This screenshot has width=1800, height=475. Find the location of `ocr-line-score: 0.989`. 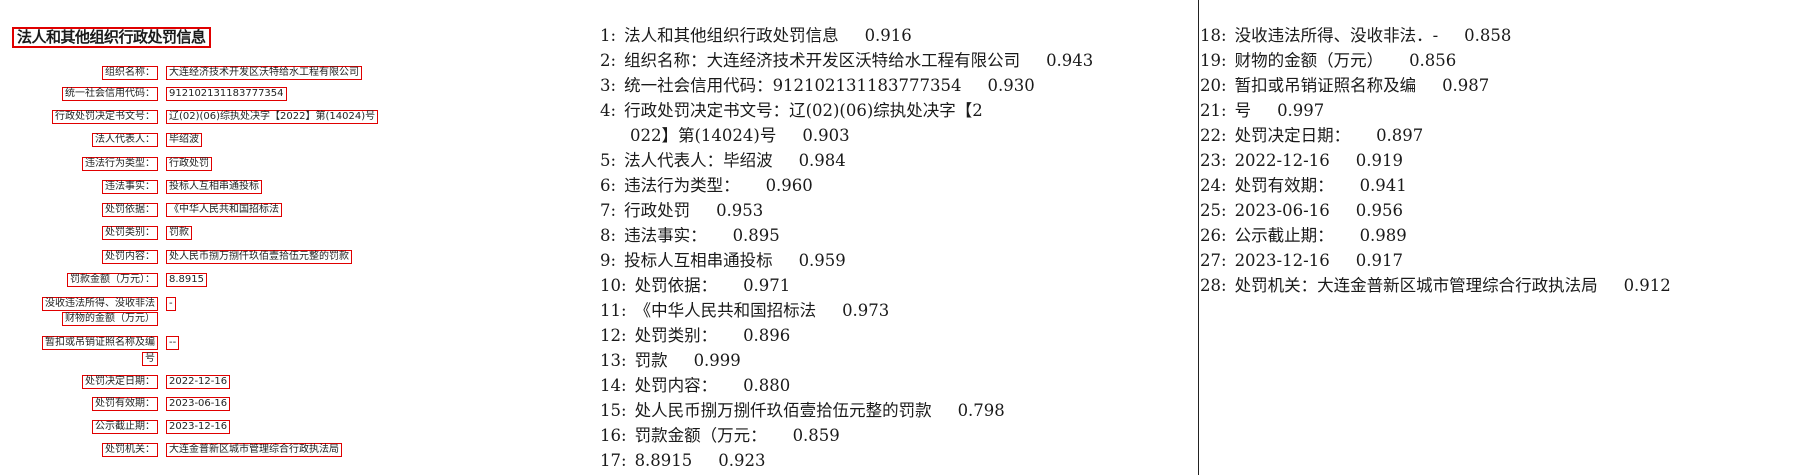

ocr-line-score: 0.989 is located at coordinates (1383, 235).